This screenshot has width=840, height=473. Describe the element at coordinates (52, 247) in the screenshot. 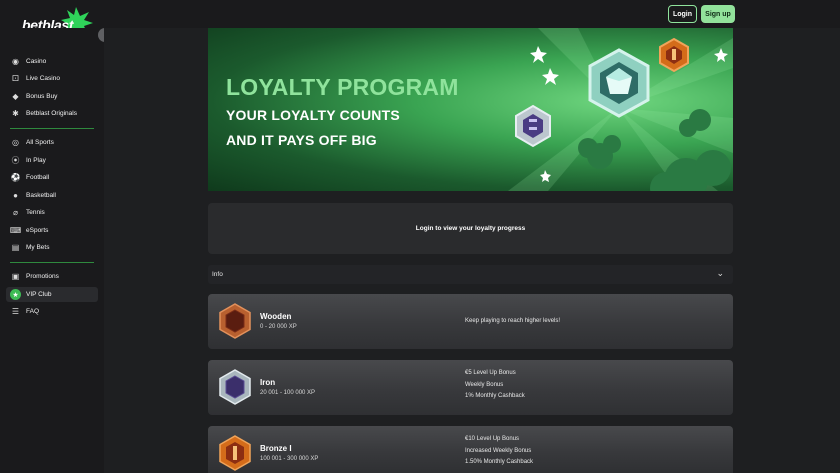

I see `sidebar-item-my-bets: ▤ My Bets` at that location.